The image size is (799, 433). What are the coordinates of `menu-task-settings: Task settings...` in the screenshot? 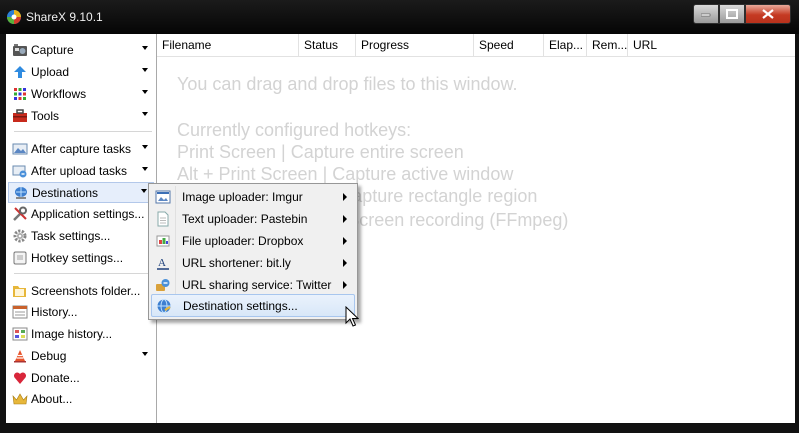 It's located at (81, 236).